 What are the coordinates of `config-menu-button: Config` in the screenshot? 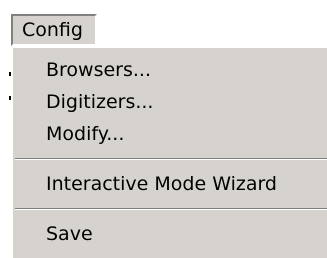 It's located at (54, 30).